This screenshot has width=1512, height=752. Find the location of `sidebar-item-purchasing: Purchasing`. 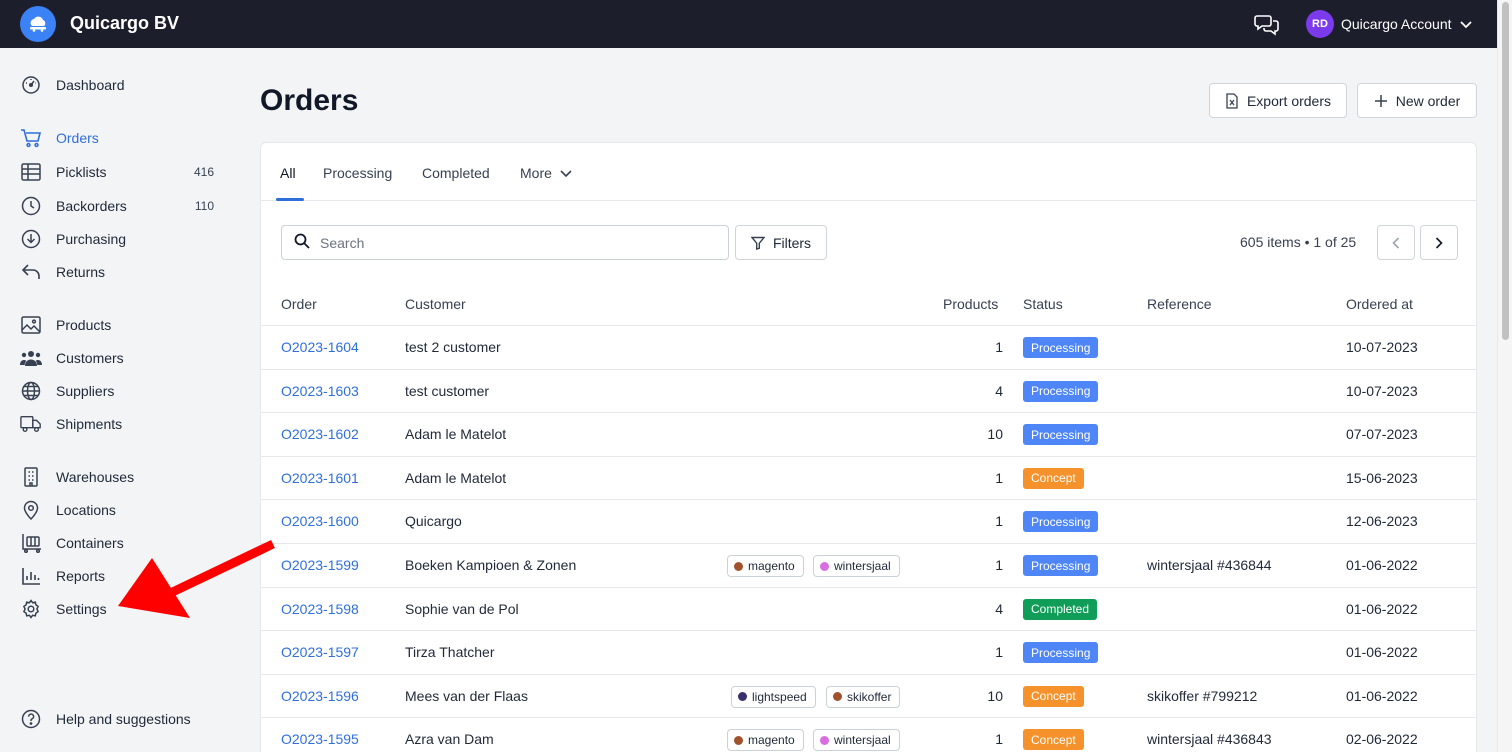

sidebar-item-purchasing: Purchasing is located at coordinates (120, 239).